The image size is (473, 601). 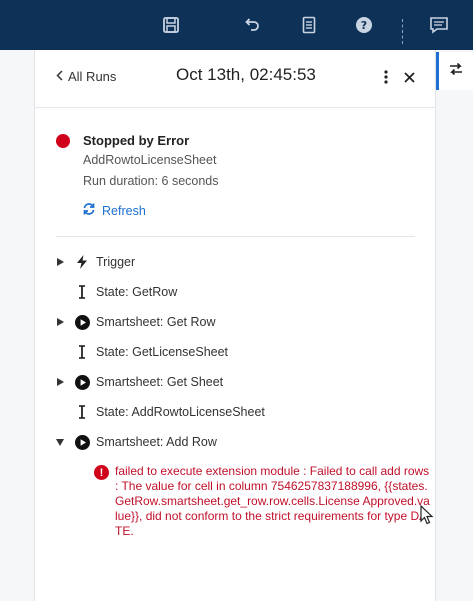 I want to click on swap-panel-tab, so click(x=454, y=71).